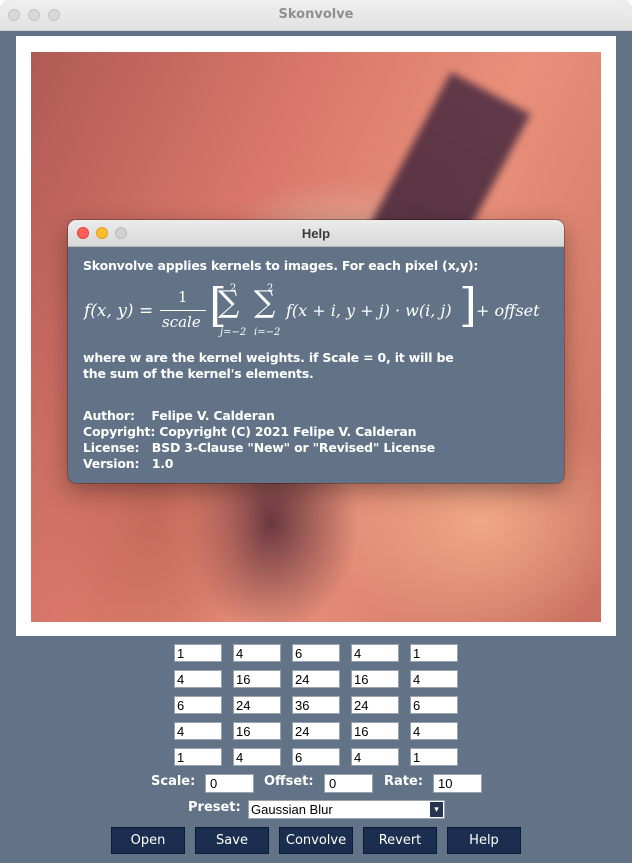 Image resolution: width=632 pixels, height=863 pixels. Describe the element at coordinates (229, 302) in the screenshot. I see `formula-sigma-j: ∑` at that location.